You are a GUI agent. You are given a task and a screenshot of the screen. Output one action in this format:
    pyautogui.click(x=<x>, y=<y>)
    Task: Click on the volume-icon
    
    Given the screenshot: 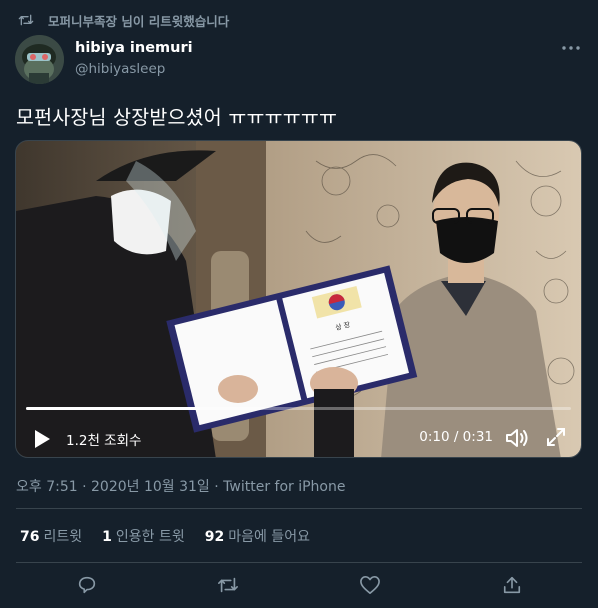 What is the action you would take?
    pyautogui.click(x=517, y=438)
    